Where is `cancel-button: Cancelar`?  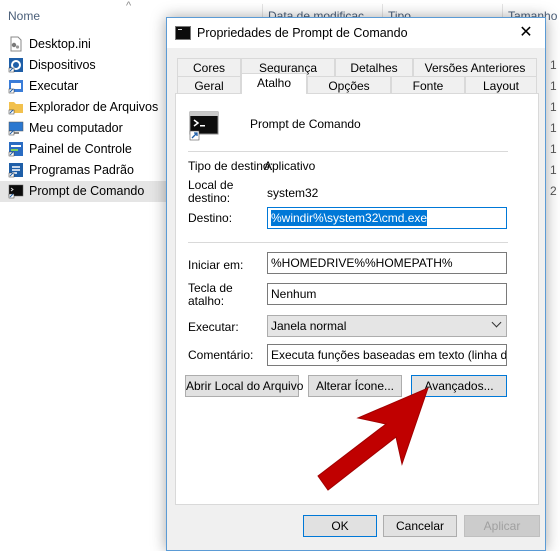 cancel-button: Cancelar is located at coordinates (420, 526).